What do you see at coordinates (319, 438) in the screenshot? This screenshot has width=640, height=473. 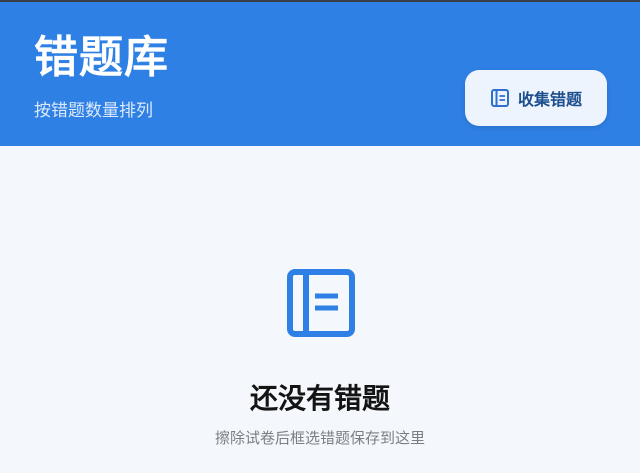 I see `empty-state-description: 擦除试卷后框选错题保存到这里` at bounding box center [319, 438].